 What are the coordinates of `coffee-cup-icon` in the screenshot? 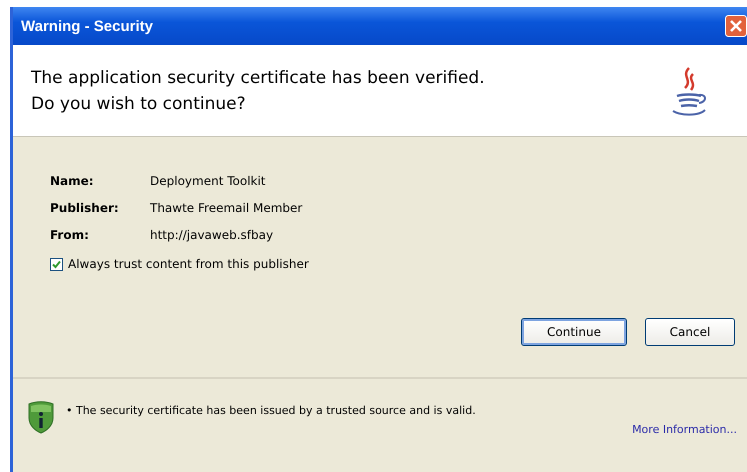 It's located at (689, 91).